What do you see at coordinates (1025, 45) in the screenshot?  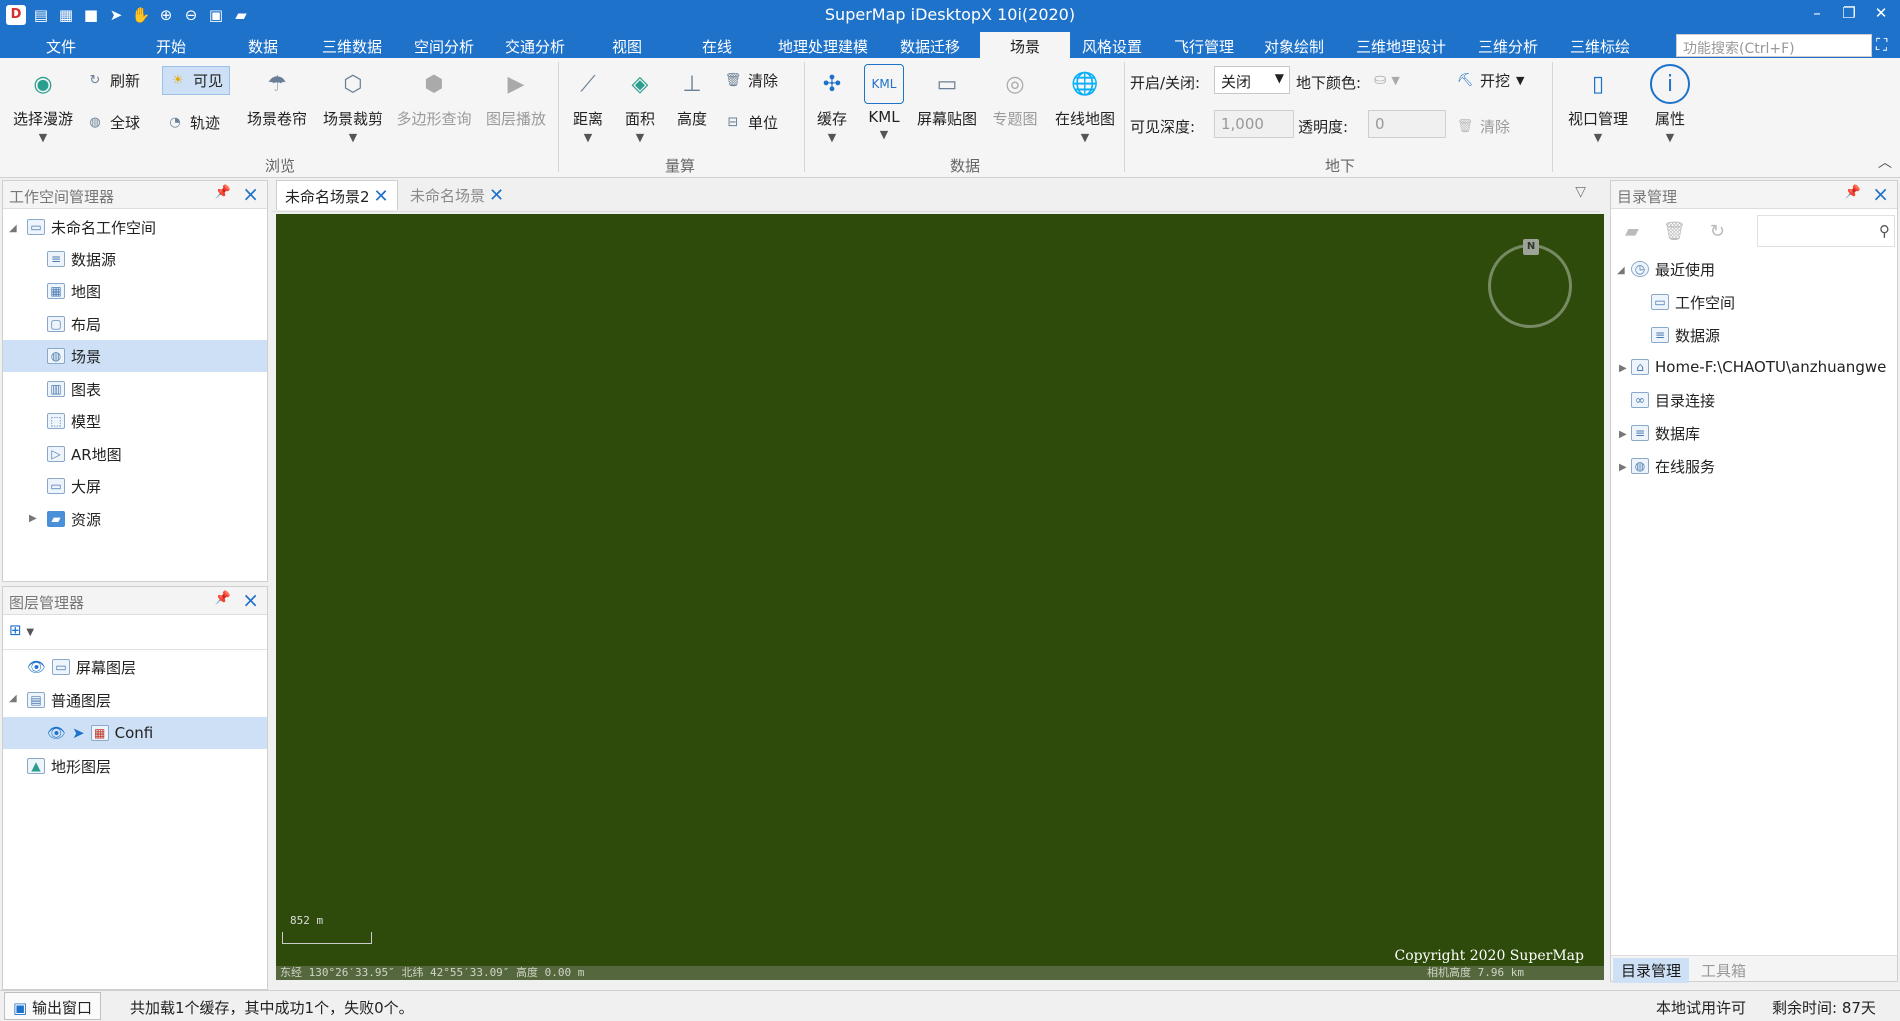 I see `menu-scene: 场景` at bounding box center [1025, 45].